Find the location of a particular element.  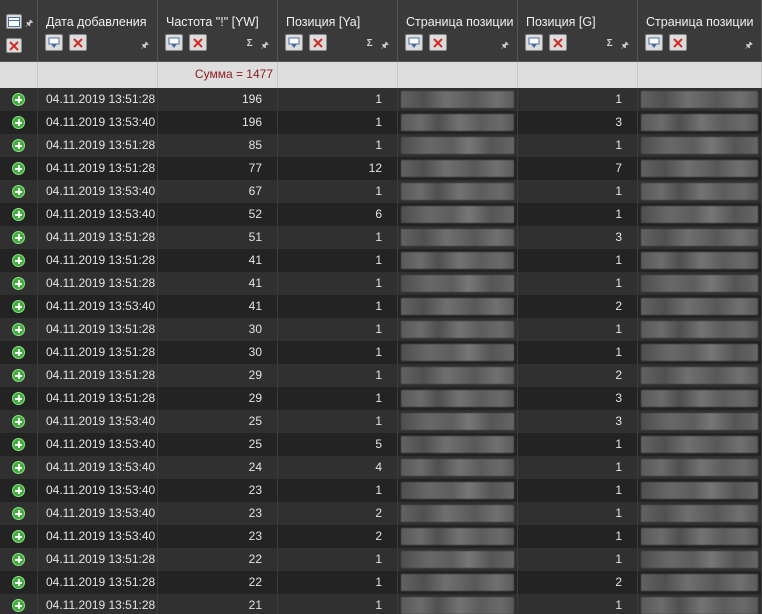

column-header-position-ya: Позиция [Ya] Σ 🖈 is located at coordinates (338, 31).